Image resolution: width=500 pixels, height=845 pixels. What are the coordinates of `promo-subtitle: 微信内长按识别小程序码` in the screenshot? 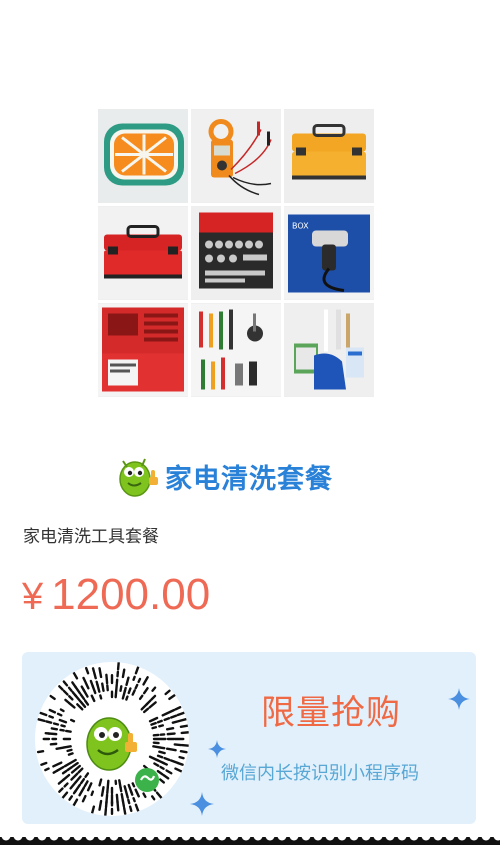 It's located at (320, 773).